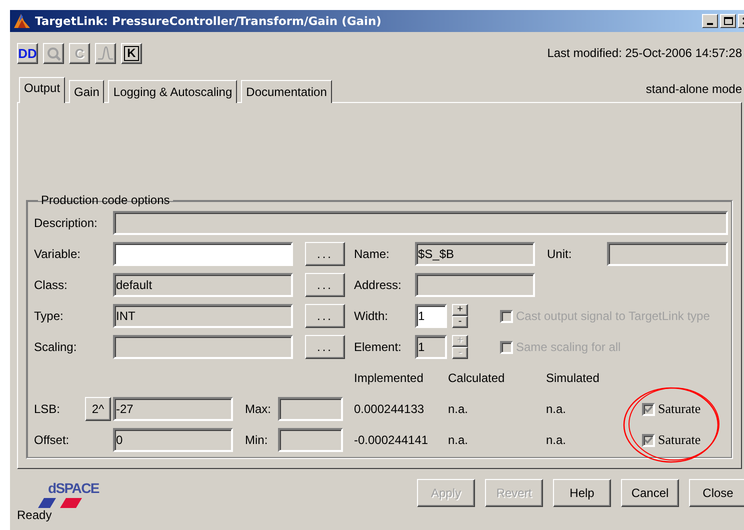  Describe the element at coordinates (56, 347) in the screenshot. I see `field-label: Scaling:` at that location.